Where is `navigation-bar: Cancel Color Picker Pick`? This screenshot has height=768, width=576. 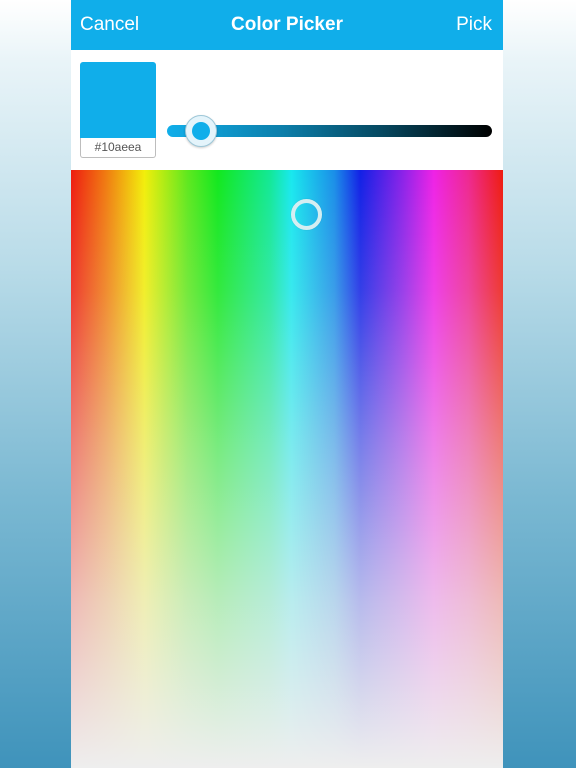
navigation-bar: Cancel Color Picker Pick is located at coordinates (287, 25).